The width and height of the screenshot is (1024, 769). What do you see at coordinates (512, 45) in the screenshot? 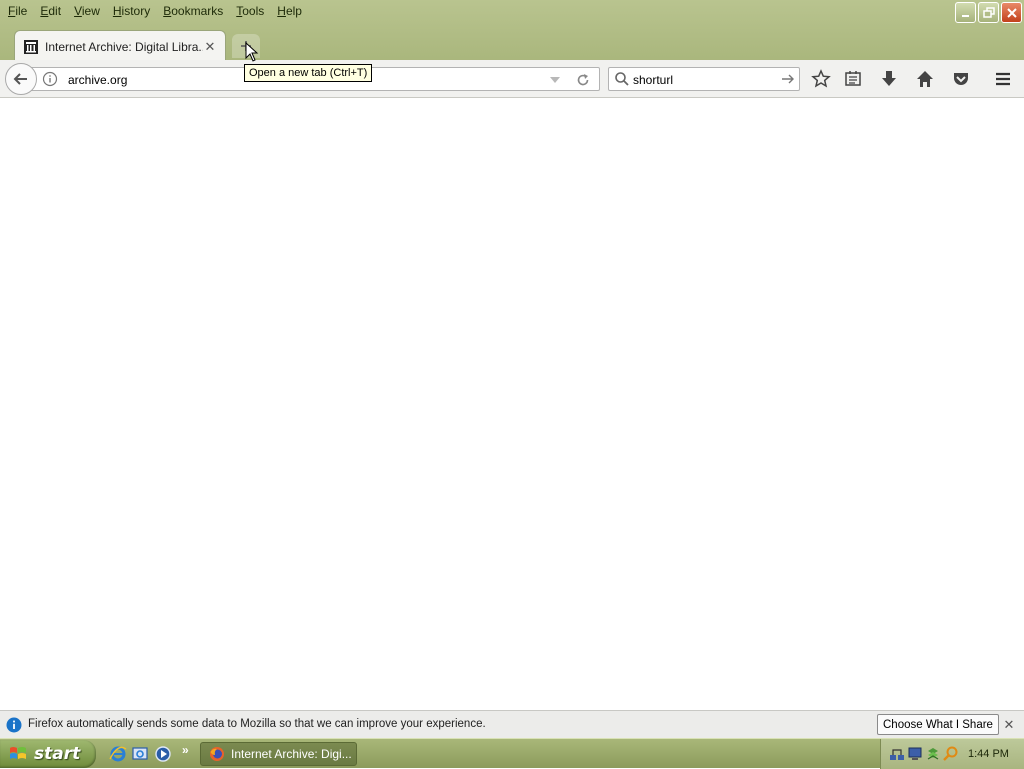
I see `tab-strip: Internet Archive: Digital Libra... ✕` at bounding box center [512, 45].